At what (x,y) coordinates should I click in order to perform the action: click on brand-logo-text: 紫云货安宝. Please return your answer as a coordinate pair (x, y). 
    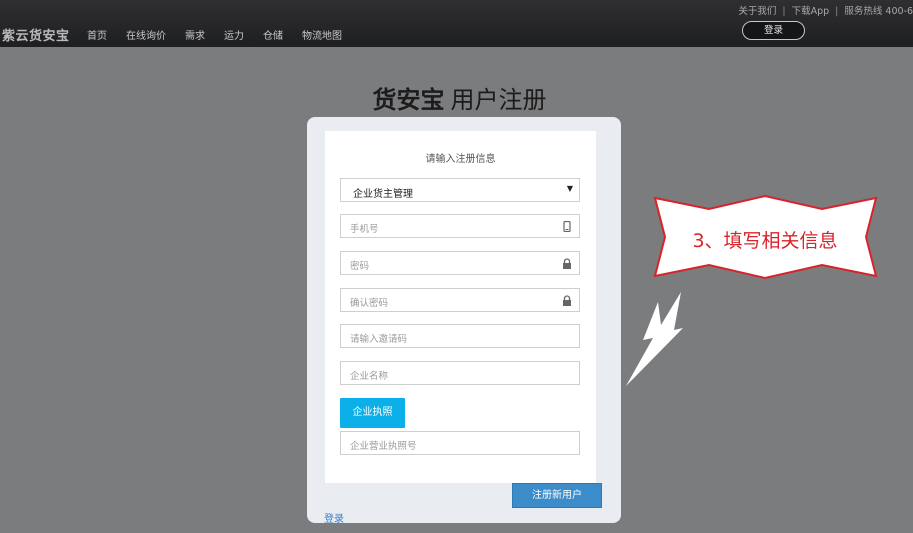
    Looking at the image, I should click on (36, 34).